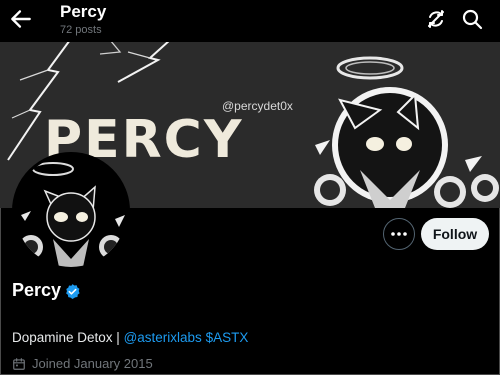 The image size is (500, 375). What do you see at coordinates (163, 337) in the screenshot?
I see `bio-mention-link: @asterixlabs` at bounding box center [163, 337].